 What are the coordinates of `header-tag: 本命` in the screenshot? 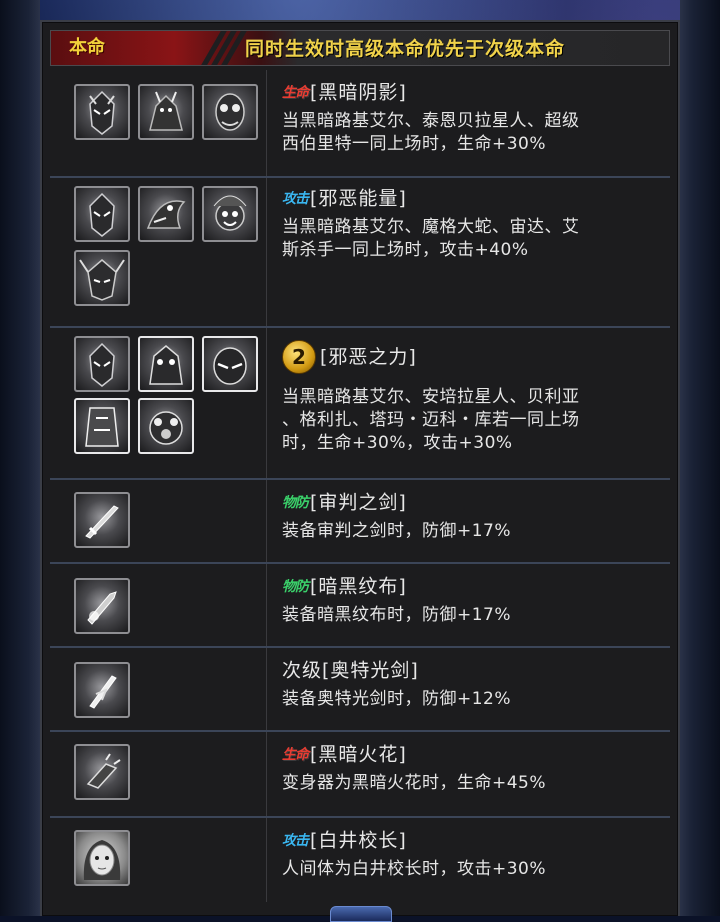 It's located at (87, 47).